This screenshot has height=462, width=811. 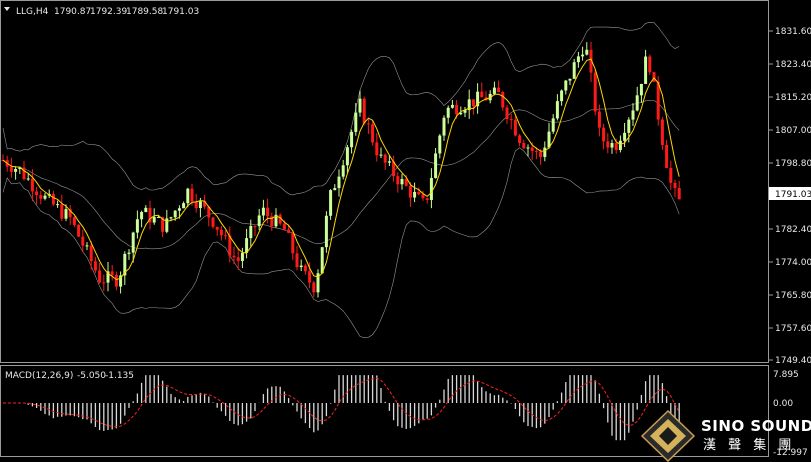 I want to click on price-tick: 1757.60, so click(x=793, y=329).